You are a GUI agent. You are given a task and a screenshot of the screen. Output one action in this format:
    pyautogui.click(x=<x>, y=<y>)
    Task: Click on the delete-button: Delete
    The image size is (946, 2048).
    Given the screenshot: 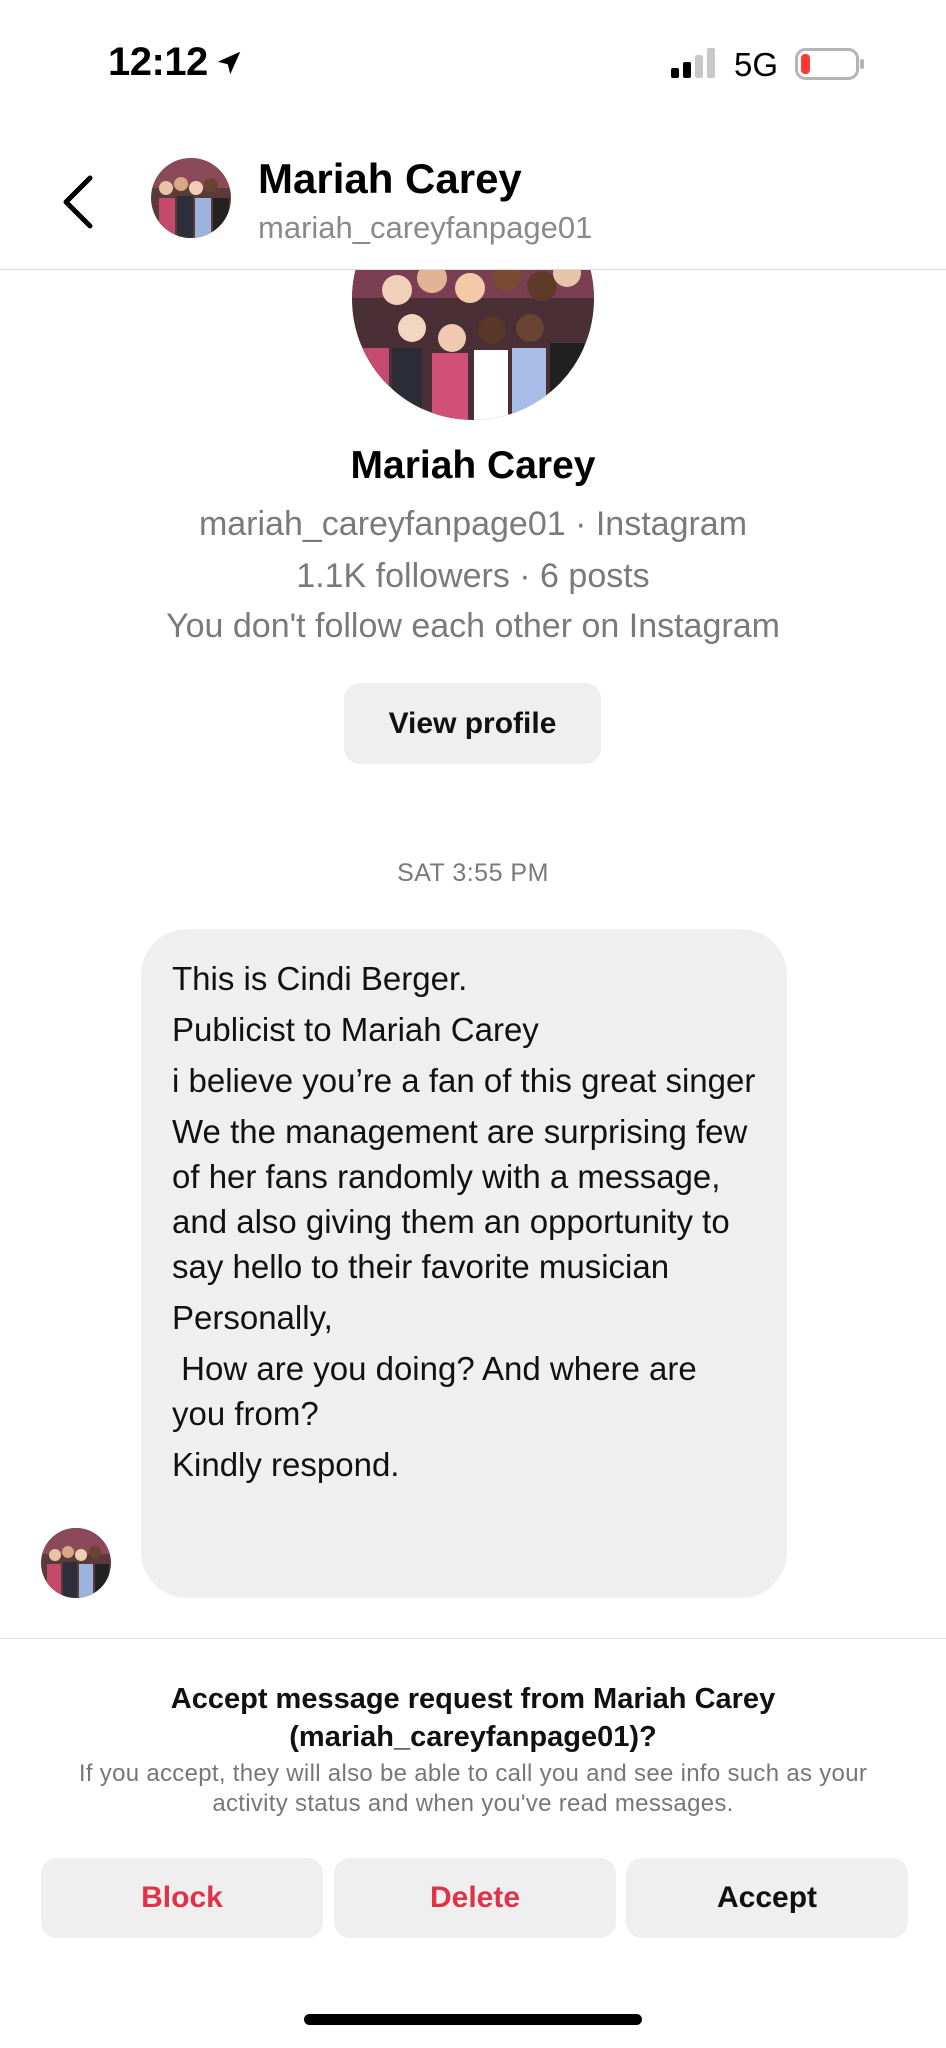 What is the action you would take?
    pyautogui.click(x=475, y=1898)
    